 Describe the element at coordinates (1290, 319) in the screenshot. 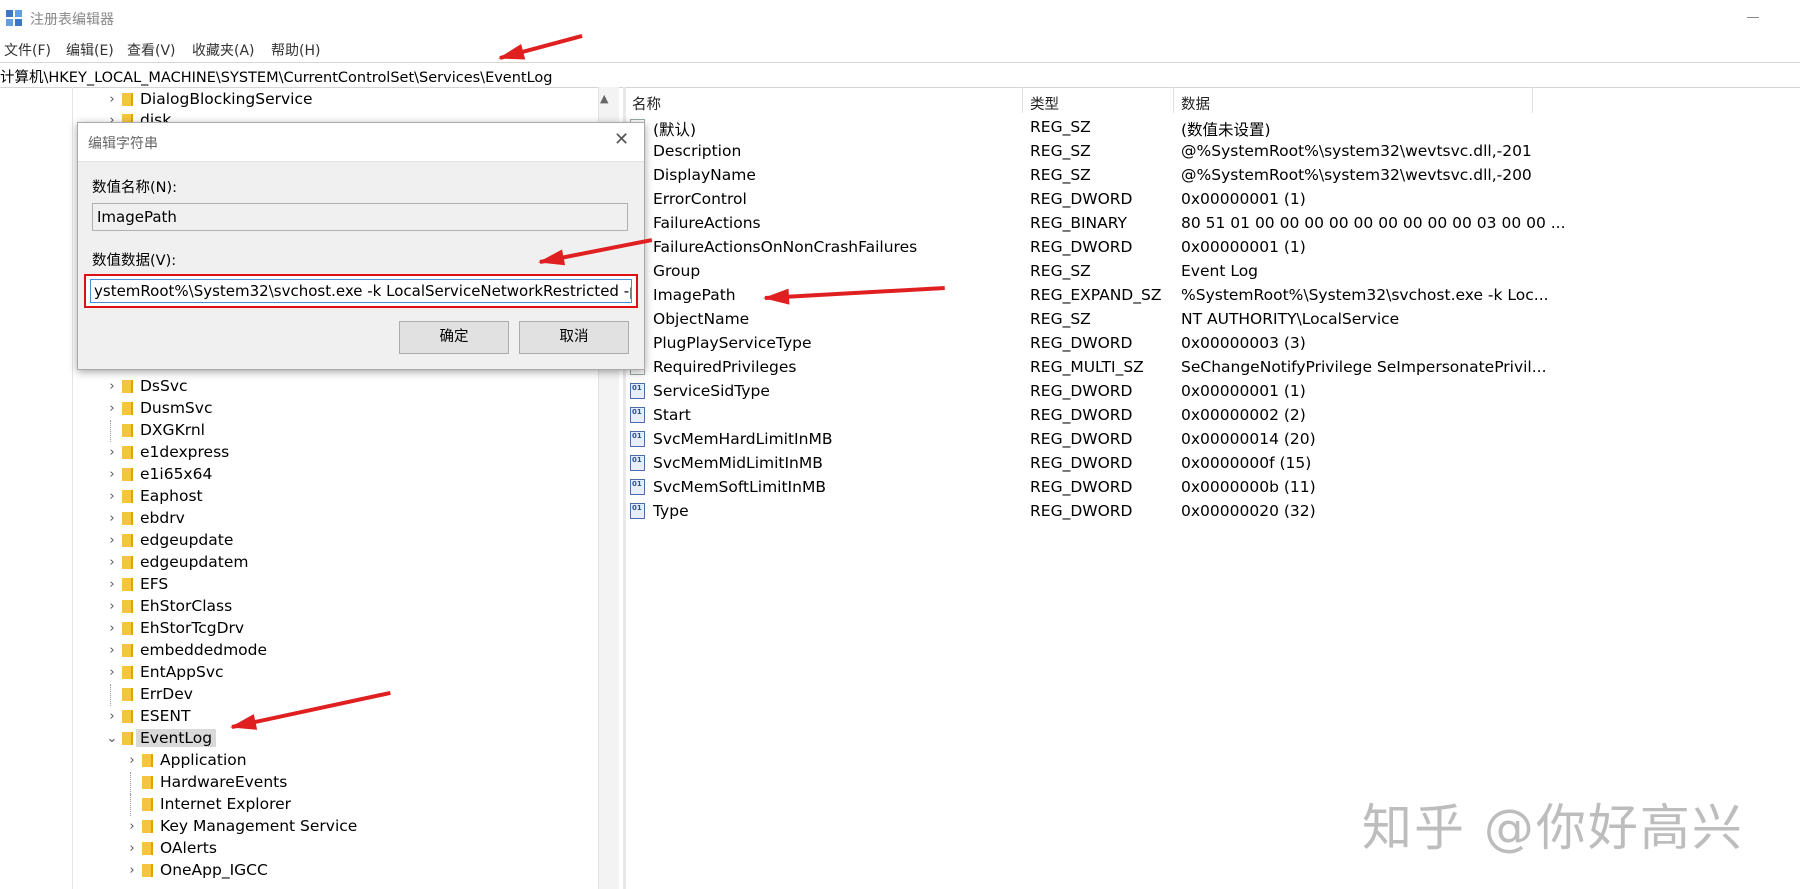

I see `value-data: NT AUTHORITY\LocalService` at that location.